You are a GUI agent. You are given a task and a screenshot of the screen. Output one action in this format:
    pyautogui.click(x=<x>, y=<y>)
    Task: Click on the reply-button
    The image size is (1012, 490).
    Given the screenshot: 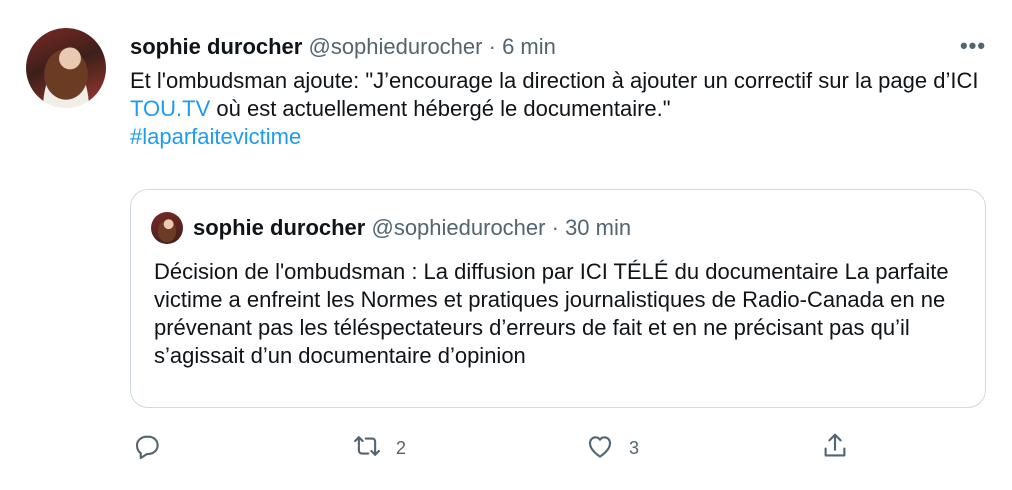 What is the action you would take?
    pyautogui.click(x=147, y=448)
    